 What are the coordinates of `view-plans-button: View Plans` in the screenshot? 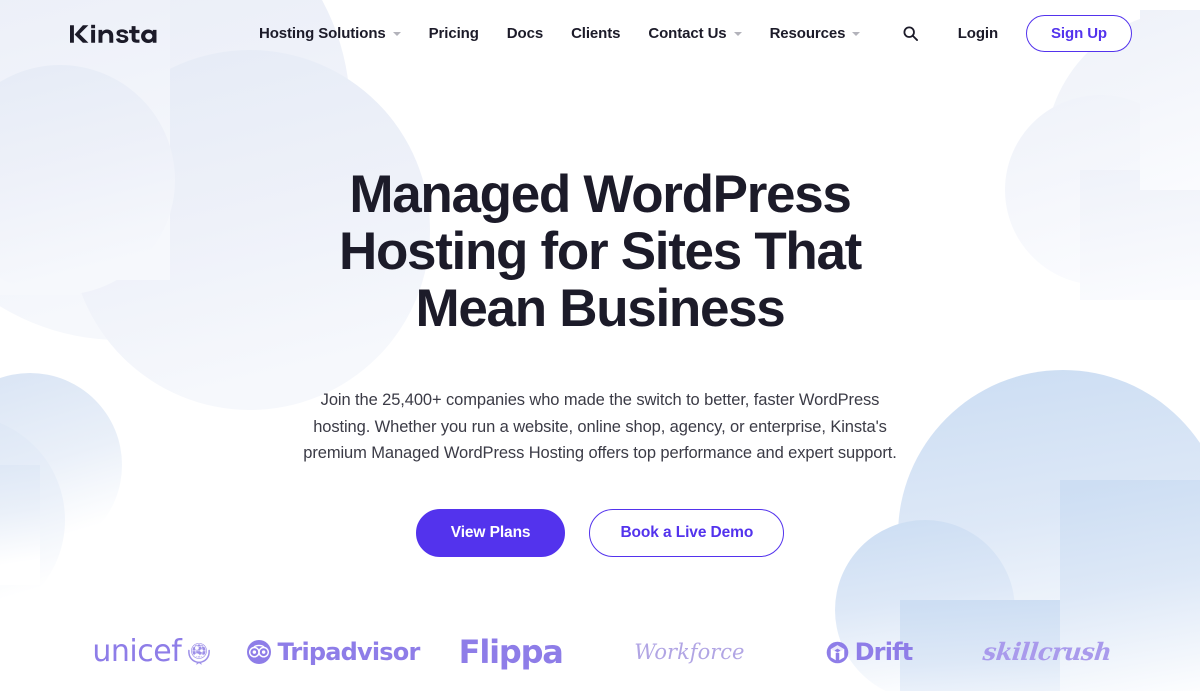 It's located at (490, 532).